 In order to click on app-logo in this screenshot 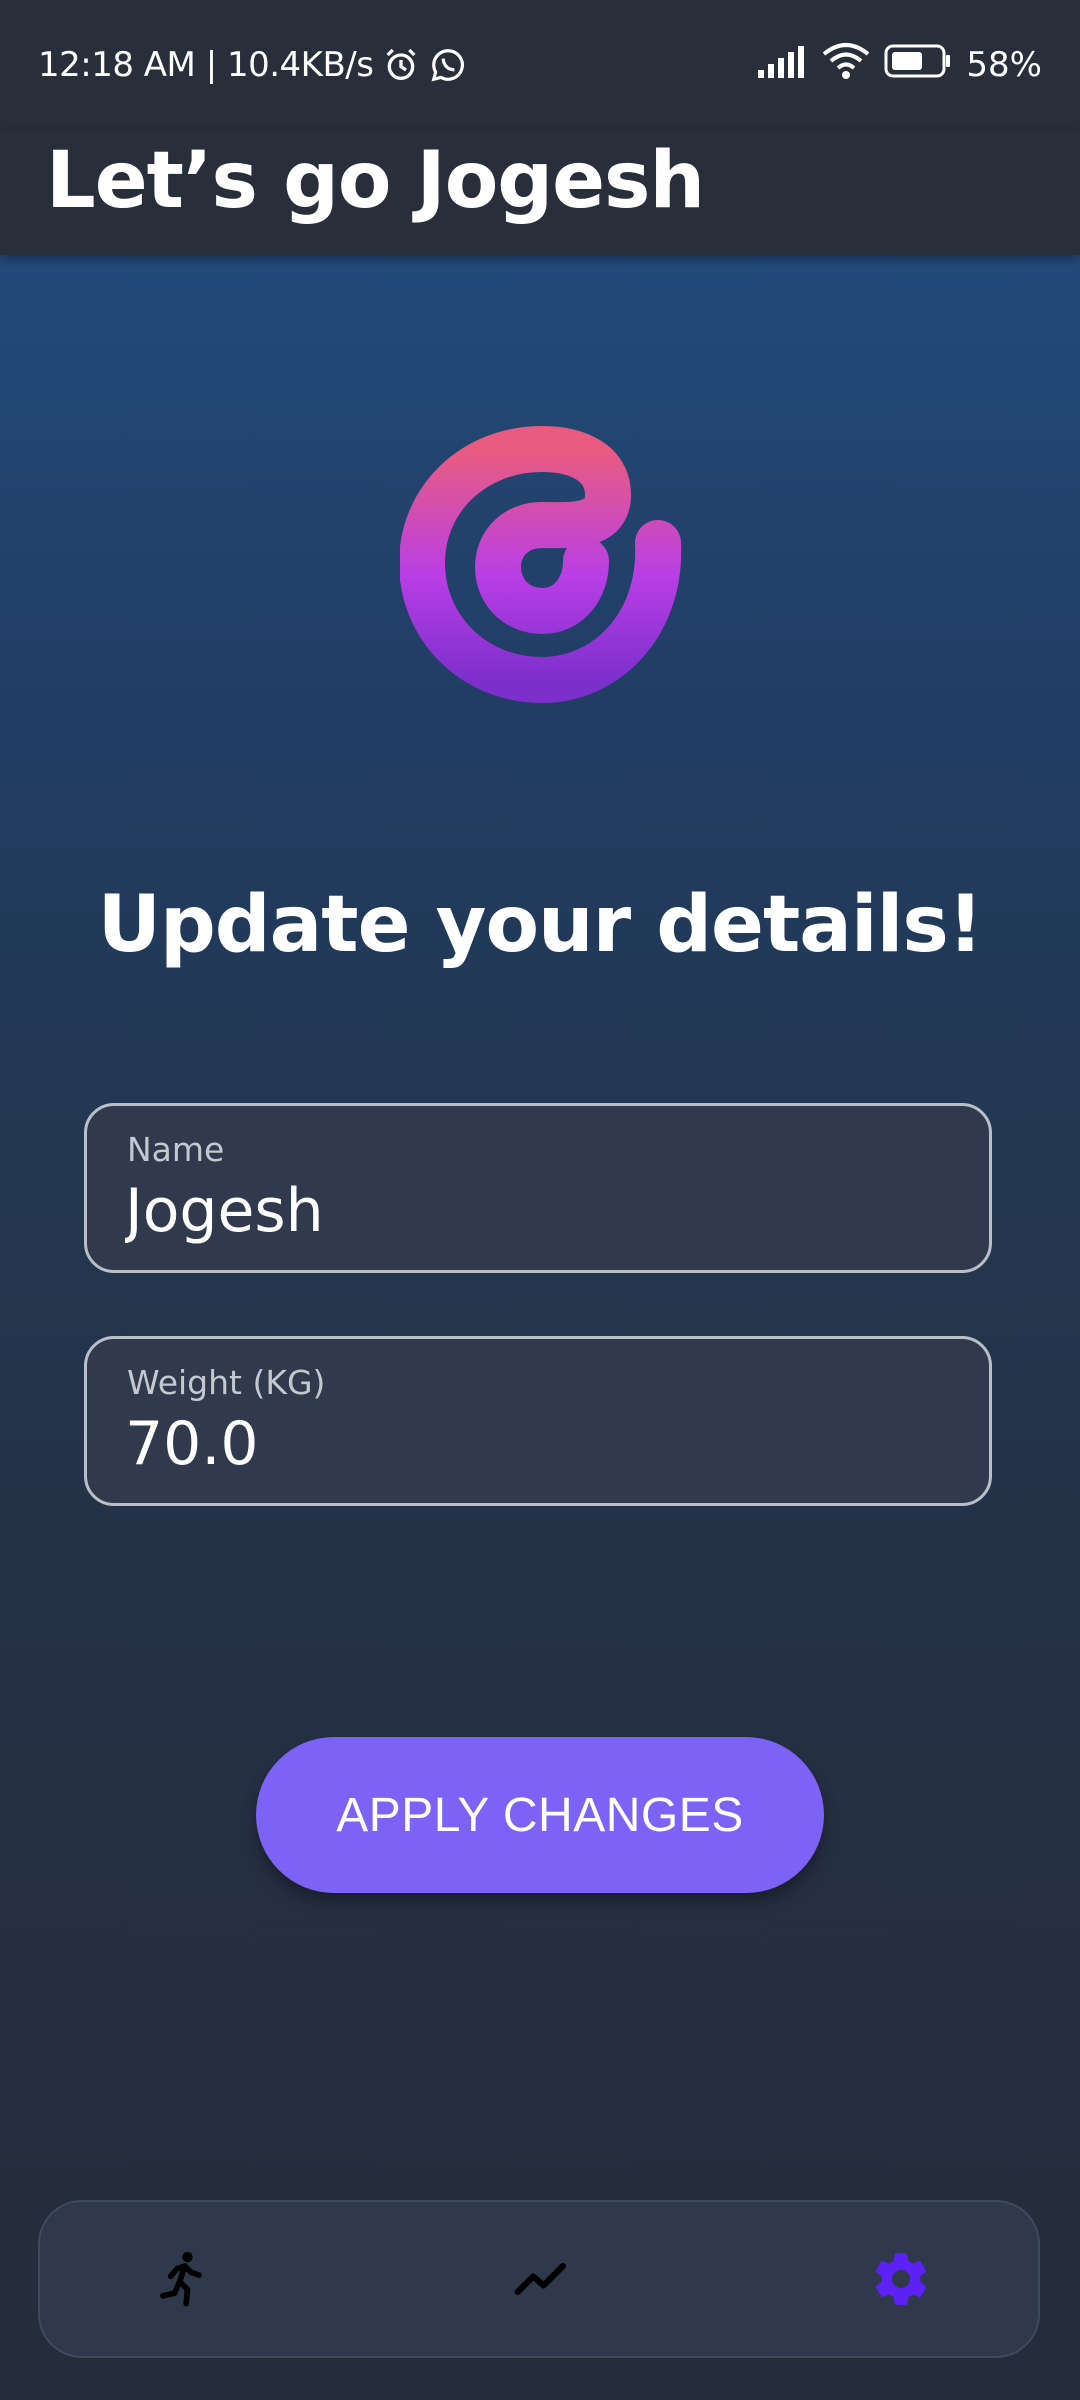, I will do `click(542, 567)`.